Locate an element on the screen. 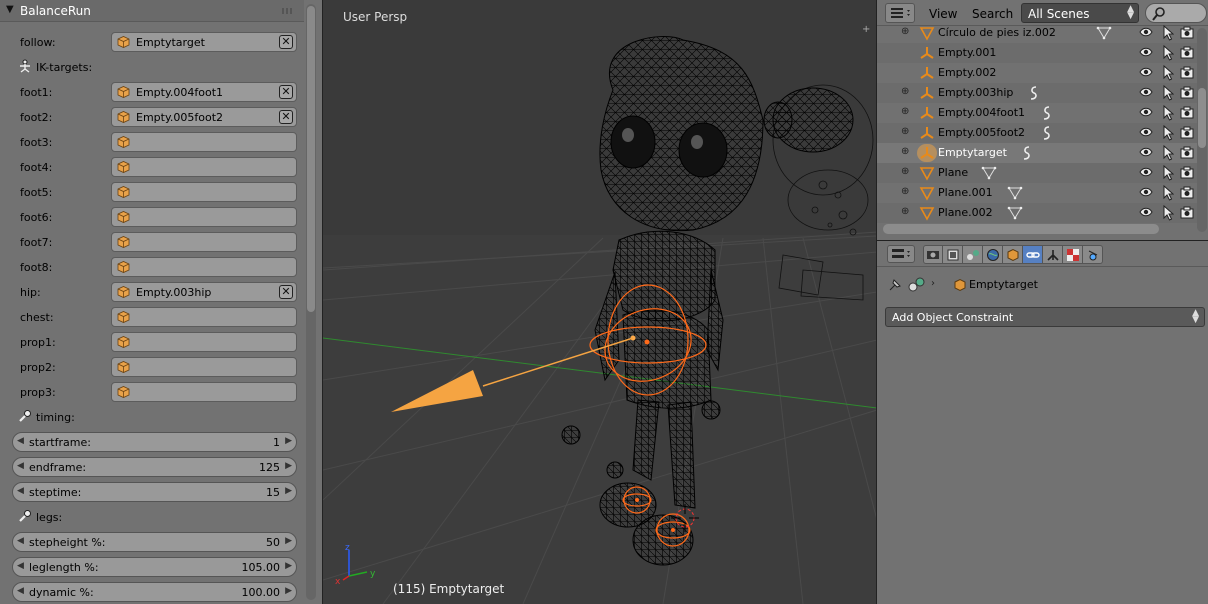 The width and height of the screenshot is (1208, 604). object-field: Empty.003hip ✕ is located at coordinates (204, 292).